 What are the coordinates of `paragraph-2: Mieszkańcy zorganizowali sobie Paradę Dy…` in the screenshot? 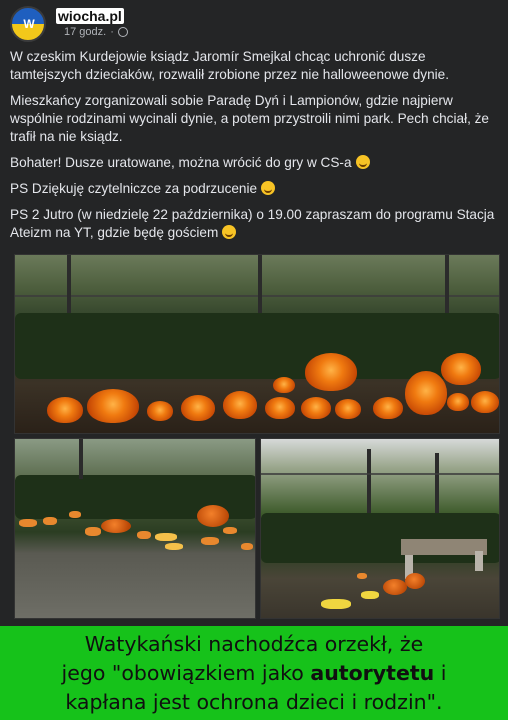 It's located at (249, 118).